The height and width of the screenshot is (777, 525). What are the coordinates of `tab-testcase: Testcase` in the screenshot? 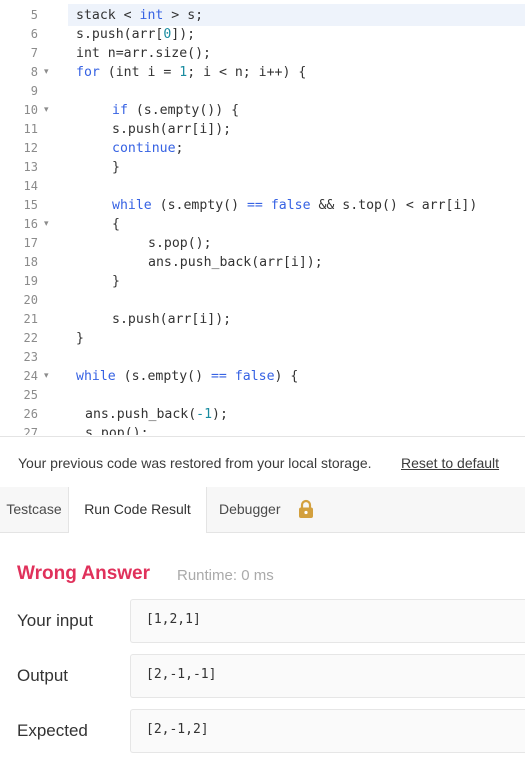 It's located at (34, 509).